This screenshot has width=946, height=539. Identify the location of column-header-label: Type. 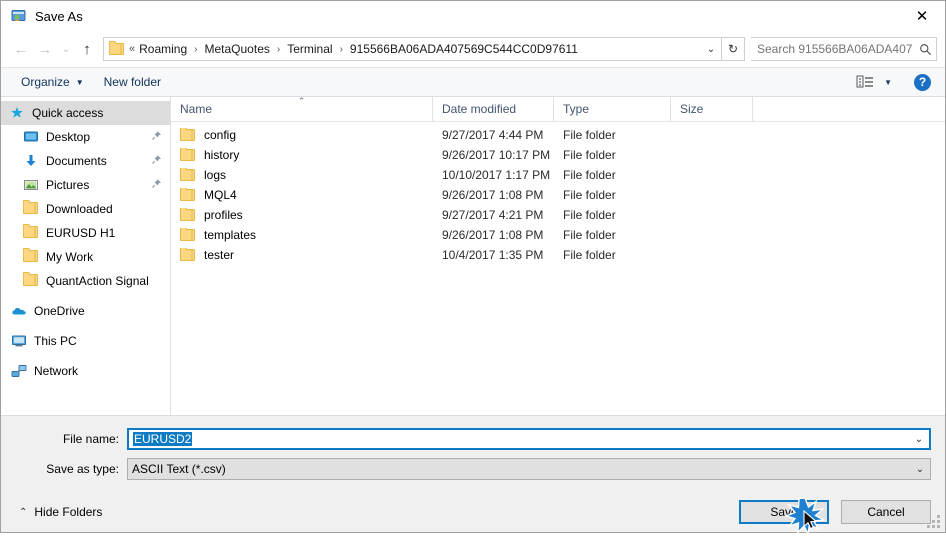
(576, 109).